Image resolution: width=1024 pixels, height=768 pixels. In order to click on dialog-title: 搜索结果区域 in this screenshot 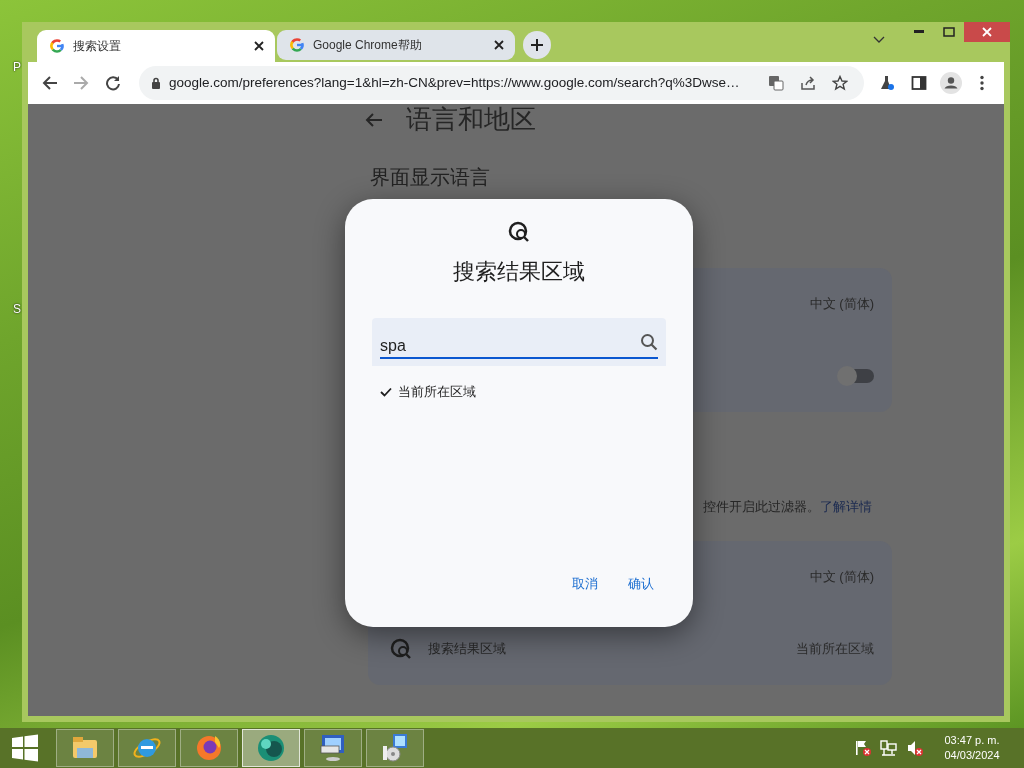, I will do `click(519, 272)`.